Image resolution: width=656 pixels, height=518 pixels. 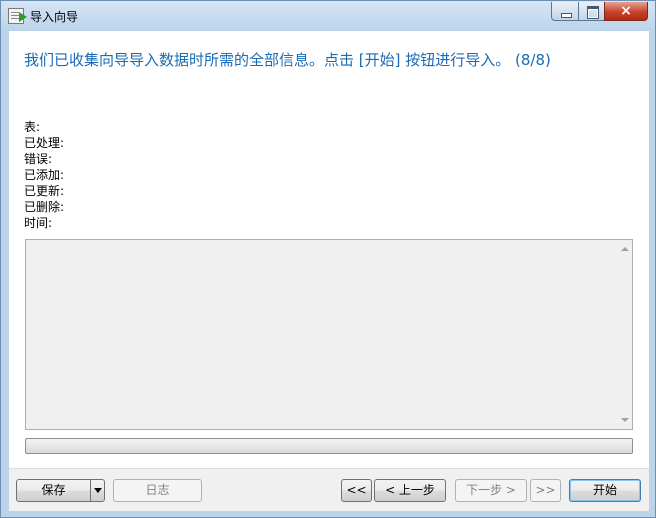 I want to click on import-stats: 表: 已处理: 错误: 已添加: 已更新: 已删除: 时间:, so click(x=44, y=175).